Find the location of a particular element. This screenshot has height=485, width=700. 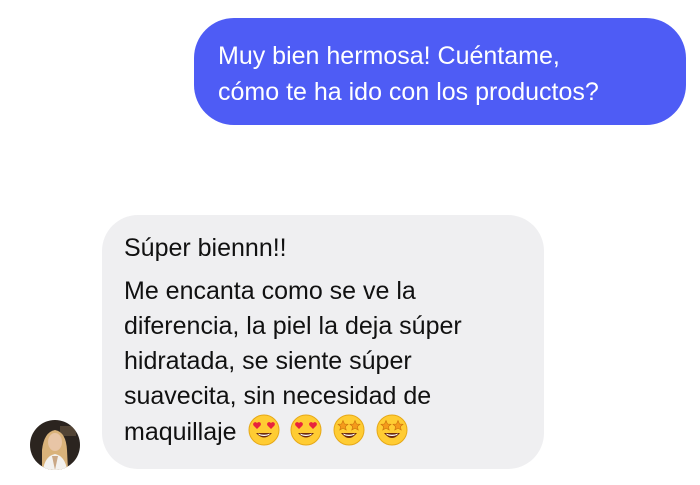

incoming-message-last-line: maquillaje is located at coordinates (324, 432).